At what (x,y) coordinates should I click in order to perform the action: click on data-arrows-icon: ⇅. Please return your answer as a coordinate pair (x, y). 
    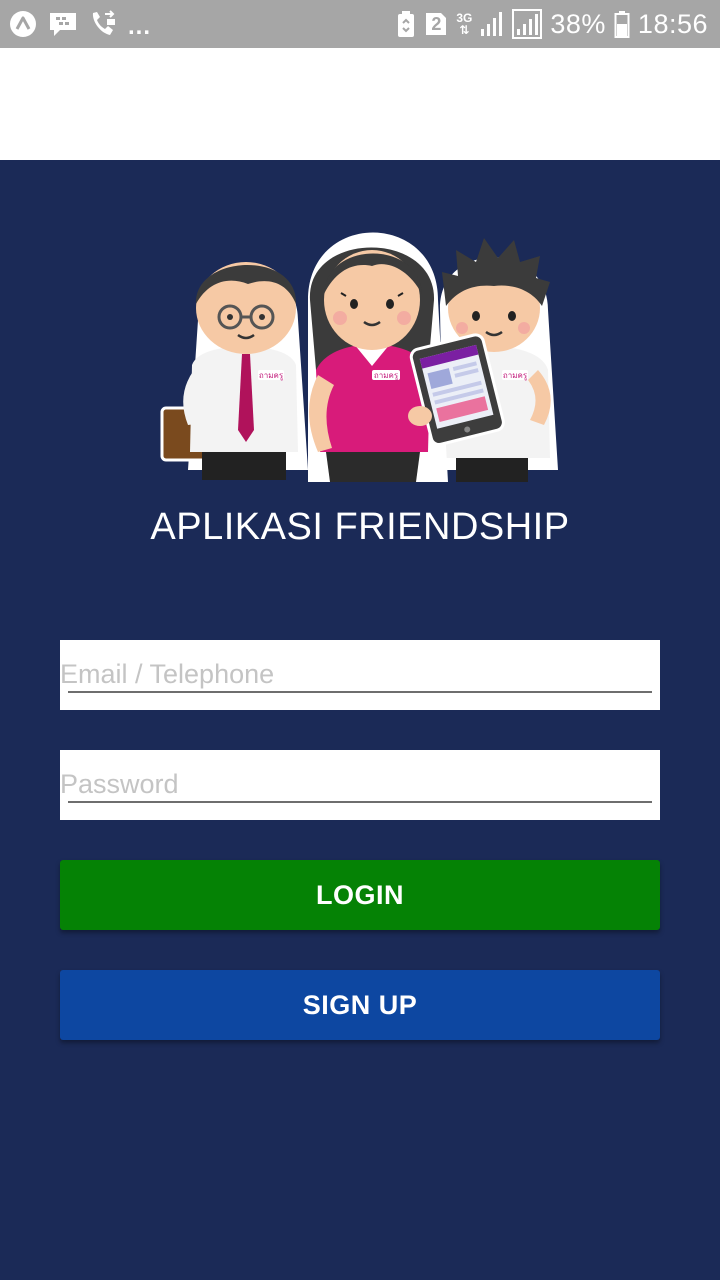
    Looking at the image, I should click on (464, 30).